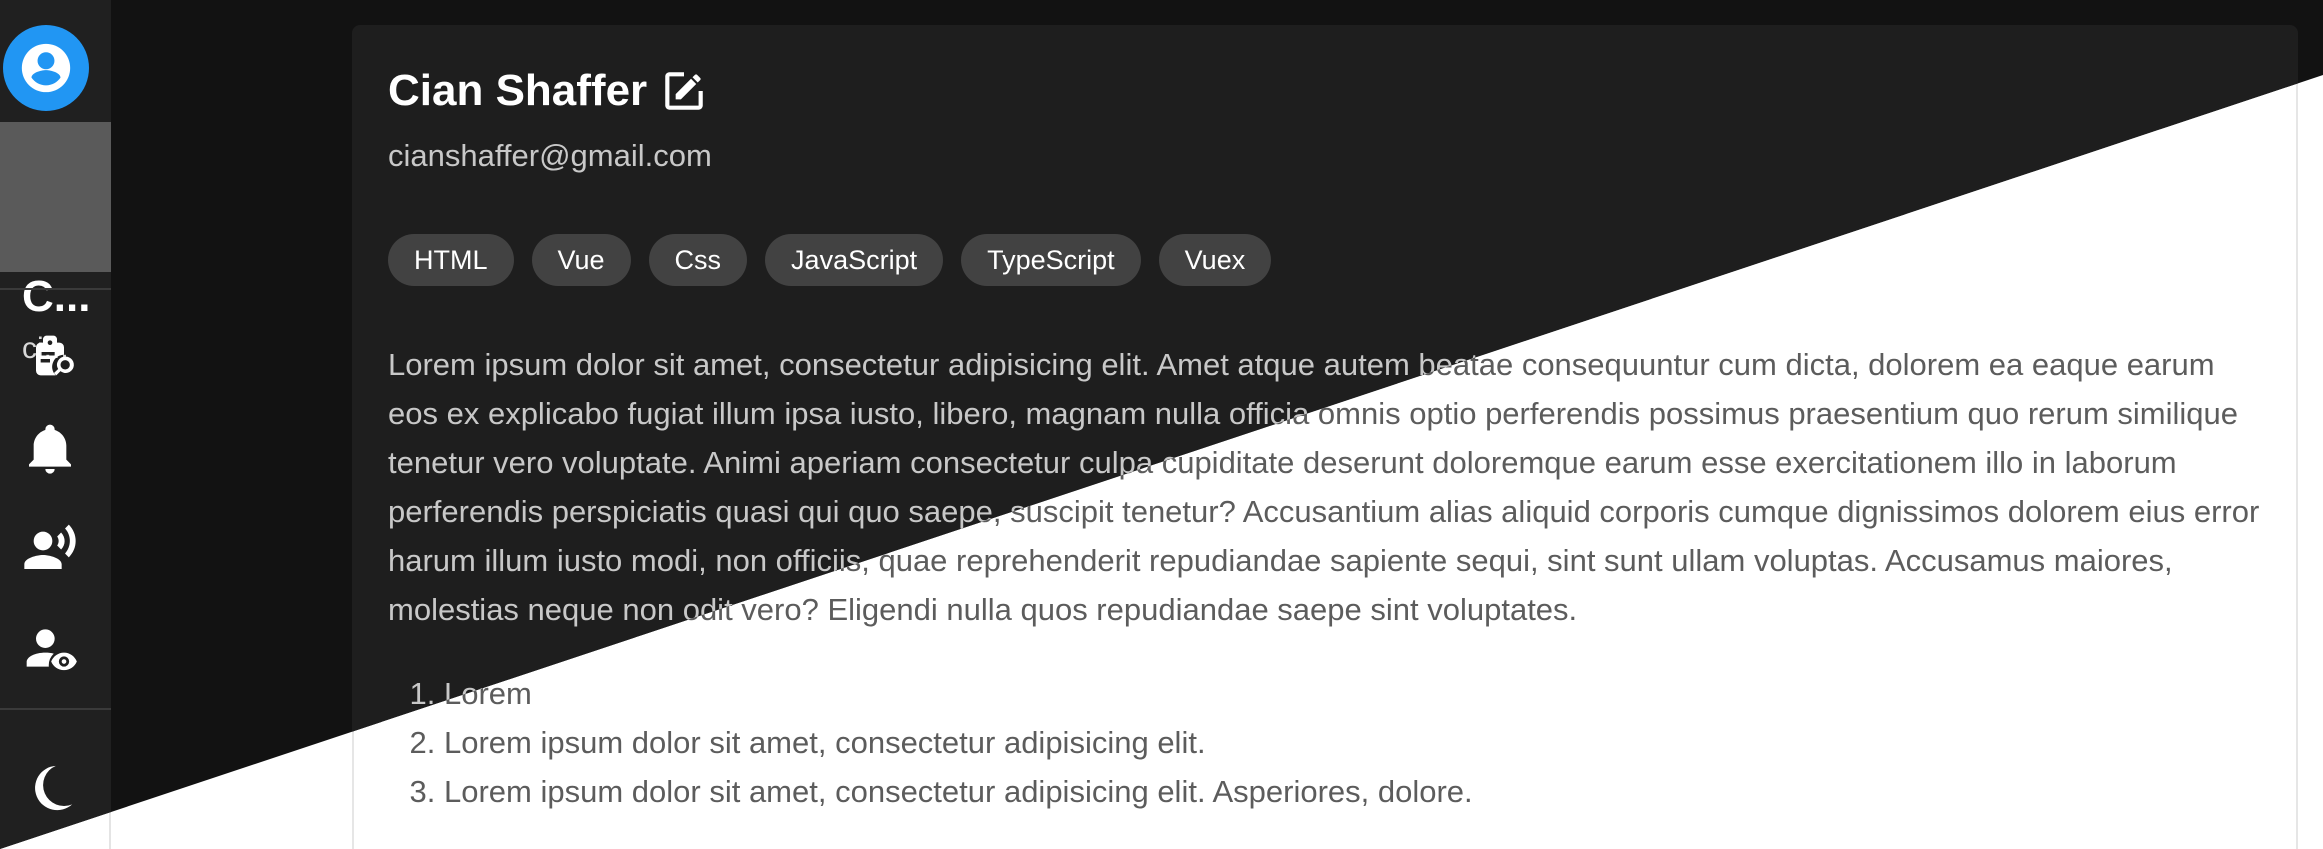 The image size is (2323, 849). I want to click on profile-header: Cian Shaffer, so click(548, 91).